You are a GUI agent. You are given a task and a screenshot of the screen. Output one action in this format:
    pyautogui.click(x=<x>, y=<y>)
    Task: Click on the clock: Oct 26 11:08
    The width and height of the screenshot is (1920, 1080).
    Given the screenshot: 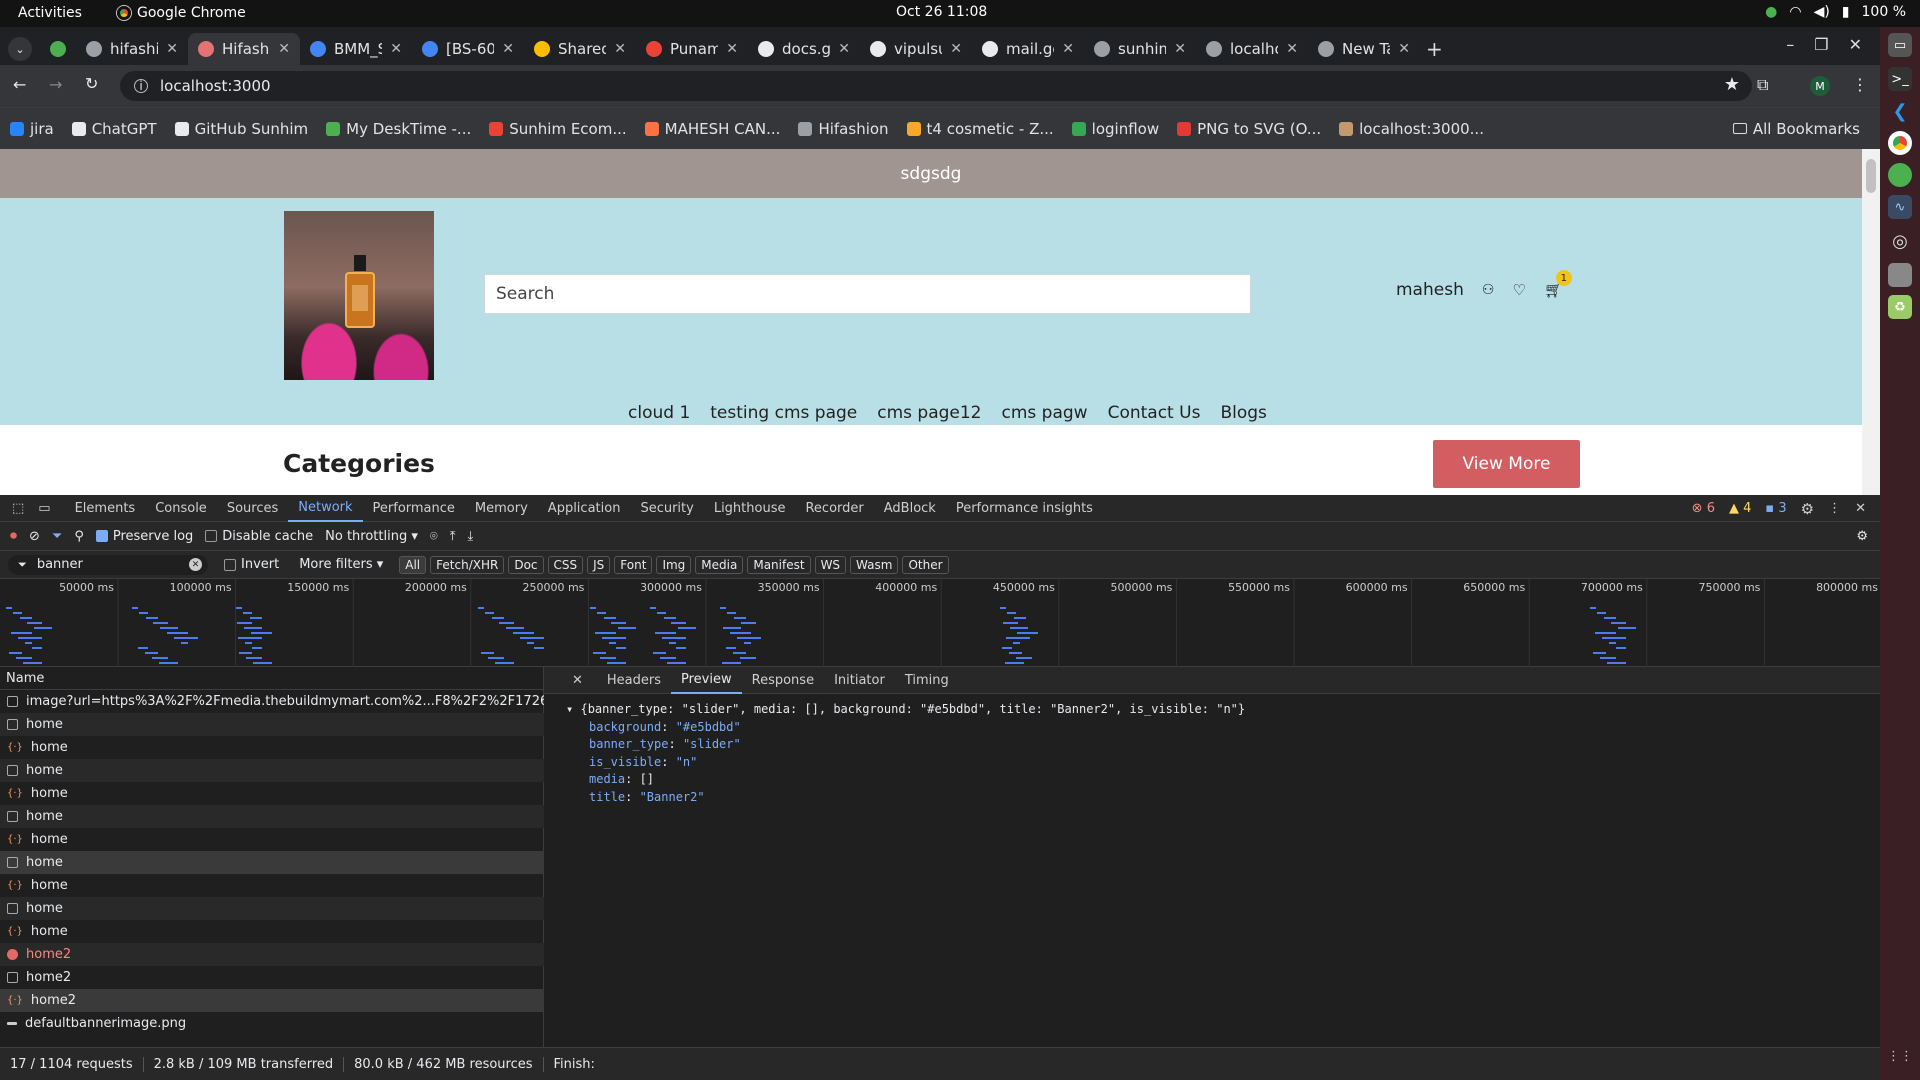 What is the action you would take?
    pyautogui.click(x=941, y=12)
    